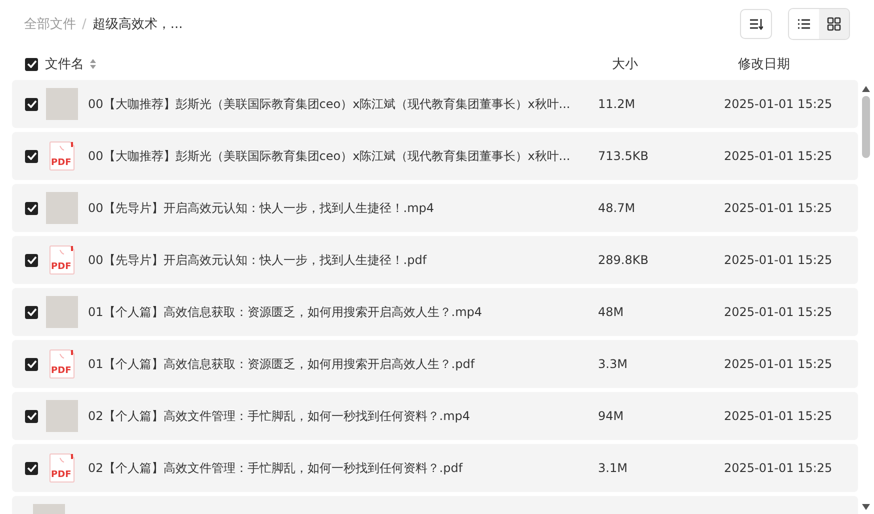 This screenshot has width=874, height=514. Describe the element at coordinates (343, 468) in the screenshot. I see `file-name: 02【个人篇】高效文件管理：手忙脚乱，如何一秒找到任何资料？.pdf` at that location.